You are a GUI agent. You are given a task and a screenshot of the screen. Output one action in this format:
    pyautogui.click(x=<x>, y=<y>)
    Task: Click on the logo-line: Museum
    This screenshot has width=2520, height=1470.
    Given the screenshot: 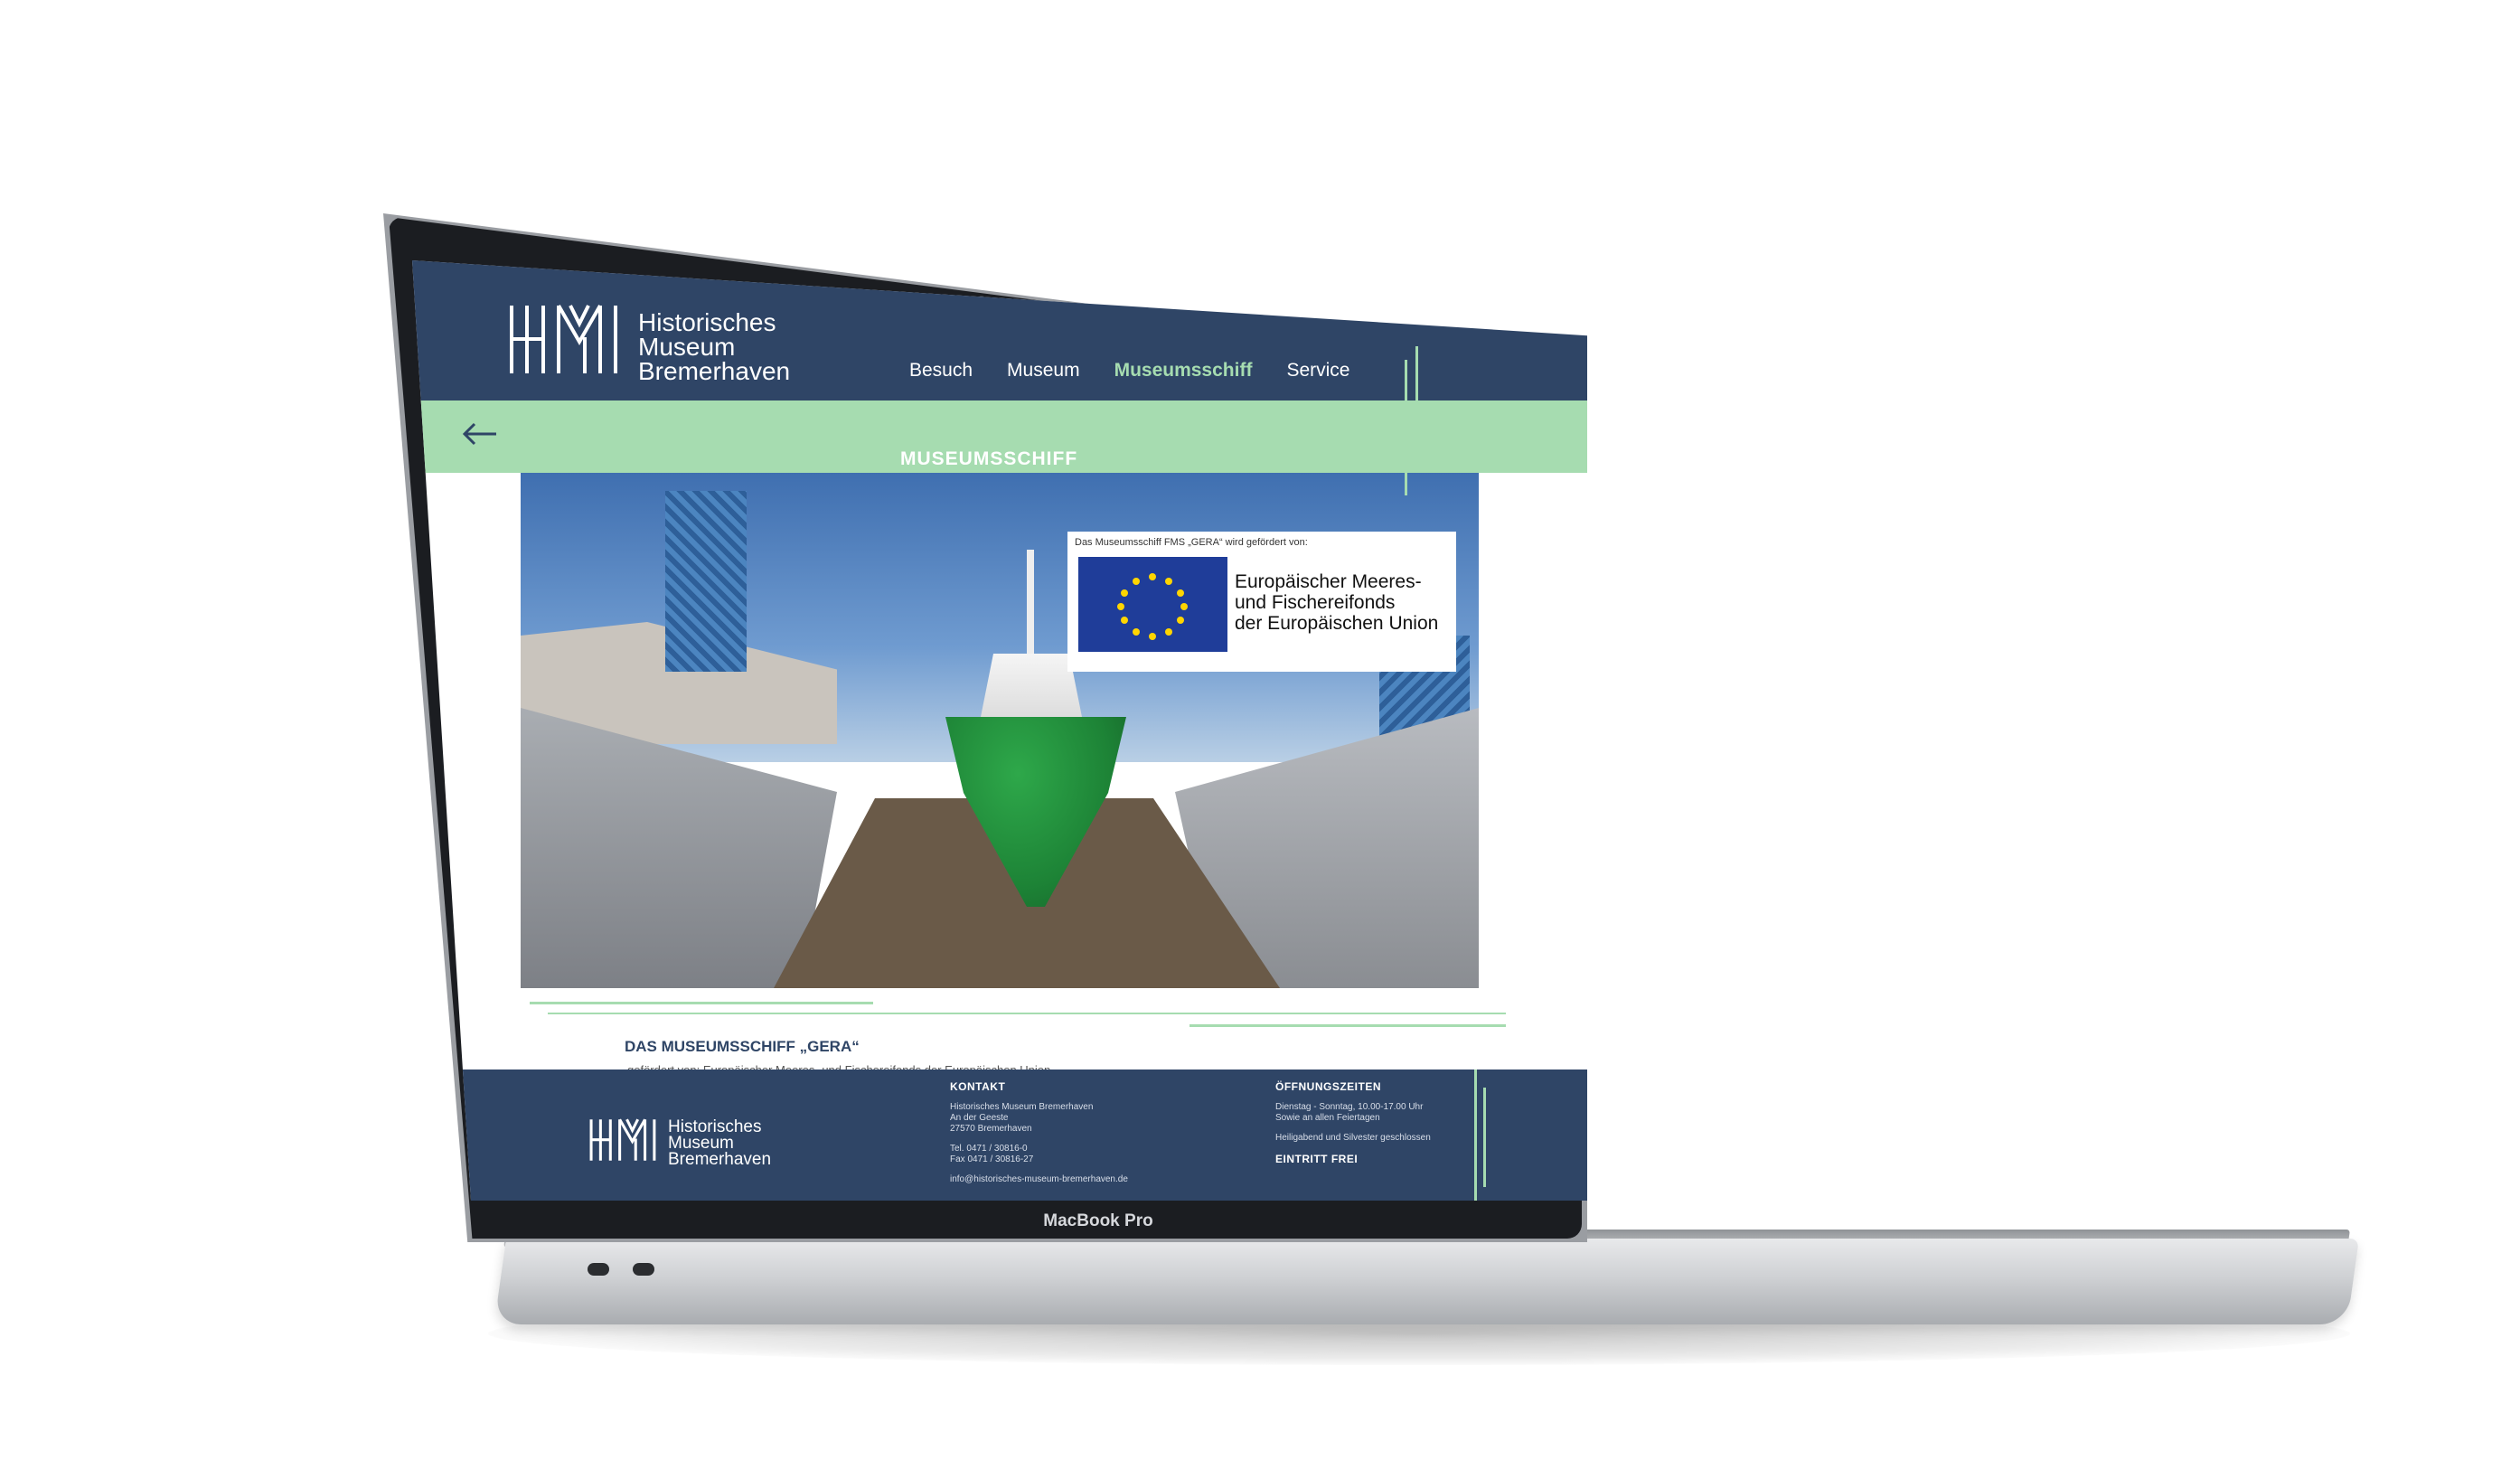 What is the action you would take?
    pyautogui.click(x=687, y=347)
    